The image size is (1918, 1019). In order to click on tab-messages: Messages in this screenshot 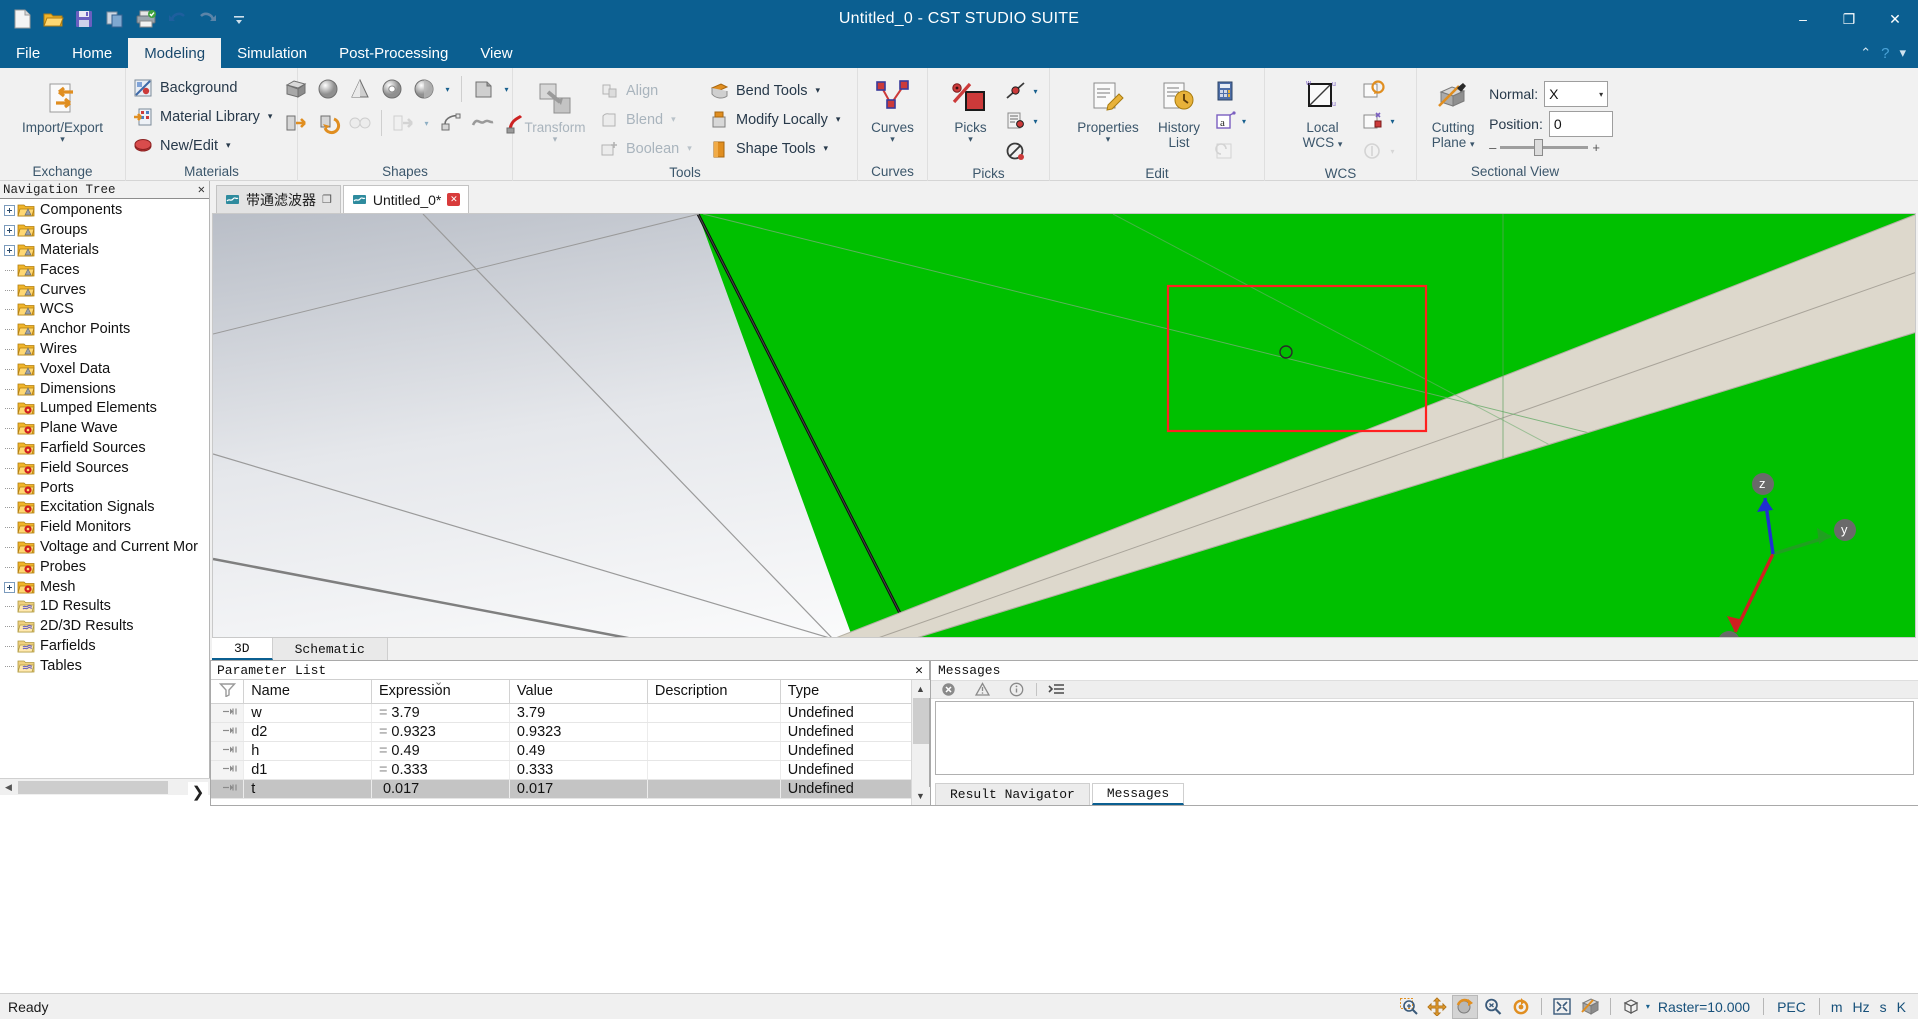, I will do `click(1138, 794)`.